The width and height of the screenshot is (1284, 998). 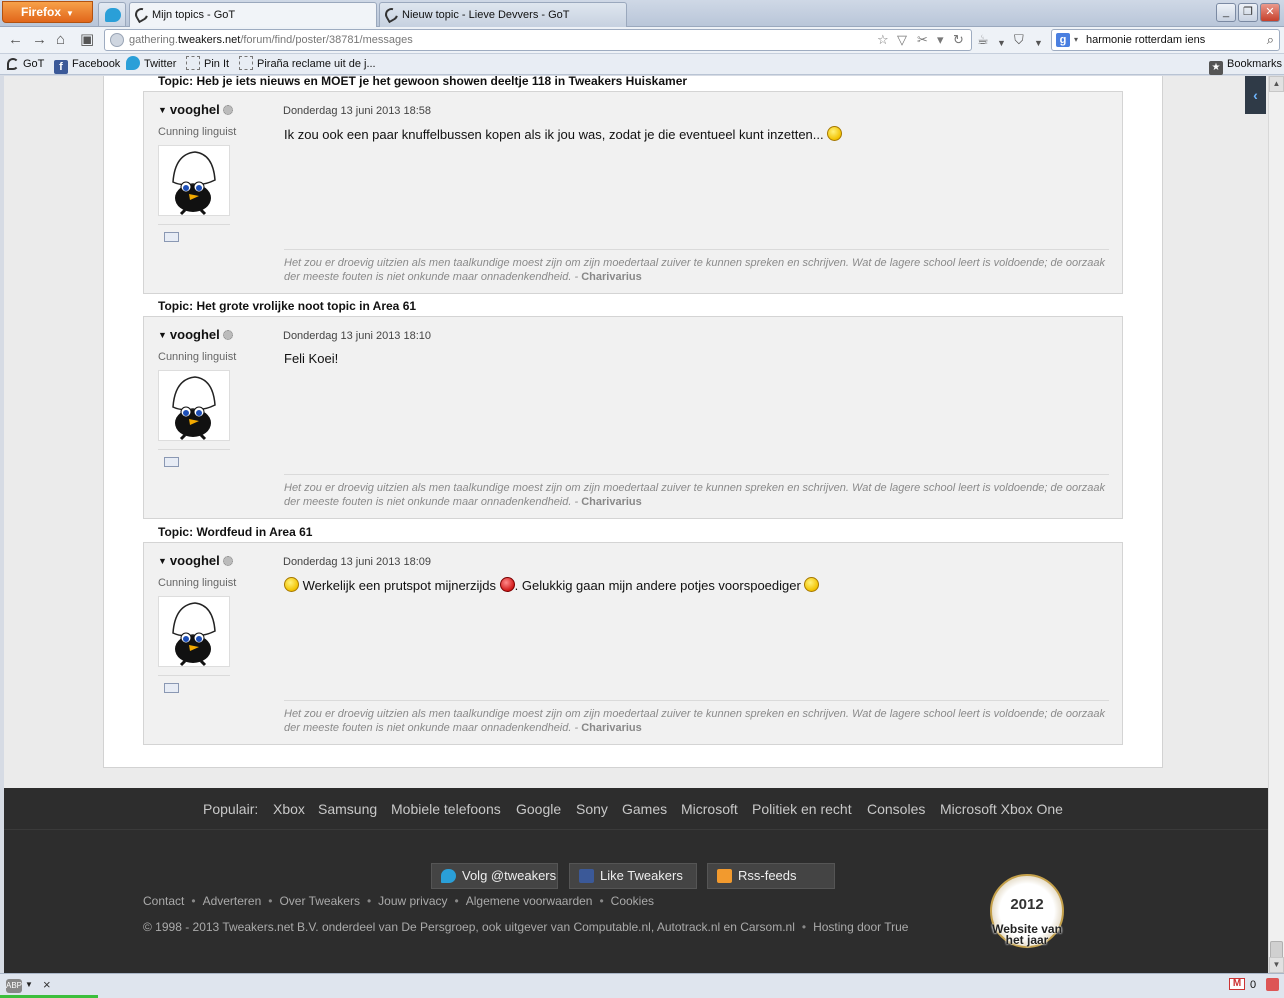 What do you see at coordinates (1272, 984) in the screenshot?
I see `addon-icon` at bounding box center [1272, 984].